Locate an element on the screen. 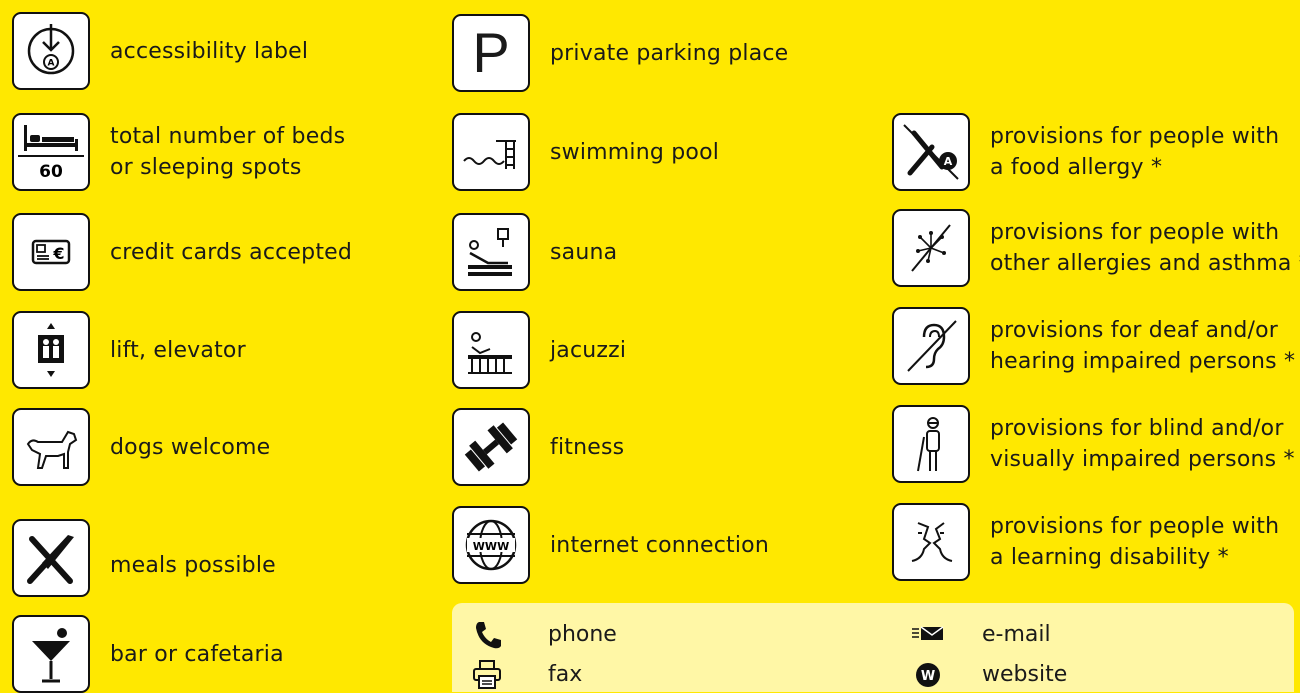  fork-knife-icon is located at coordinates (51, 558).